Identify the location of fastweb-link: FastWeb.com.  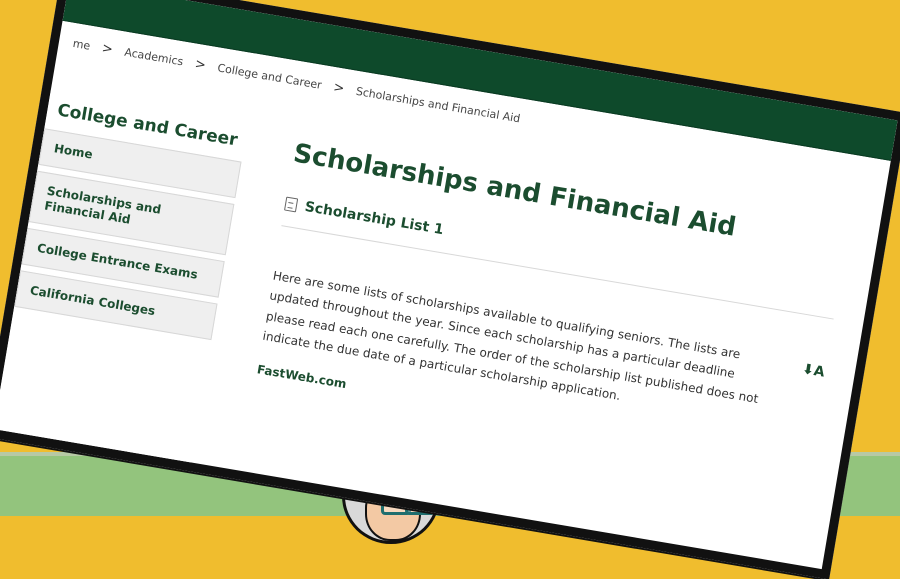
(302, 376).